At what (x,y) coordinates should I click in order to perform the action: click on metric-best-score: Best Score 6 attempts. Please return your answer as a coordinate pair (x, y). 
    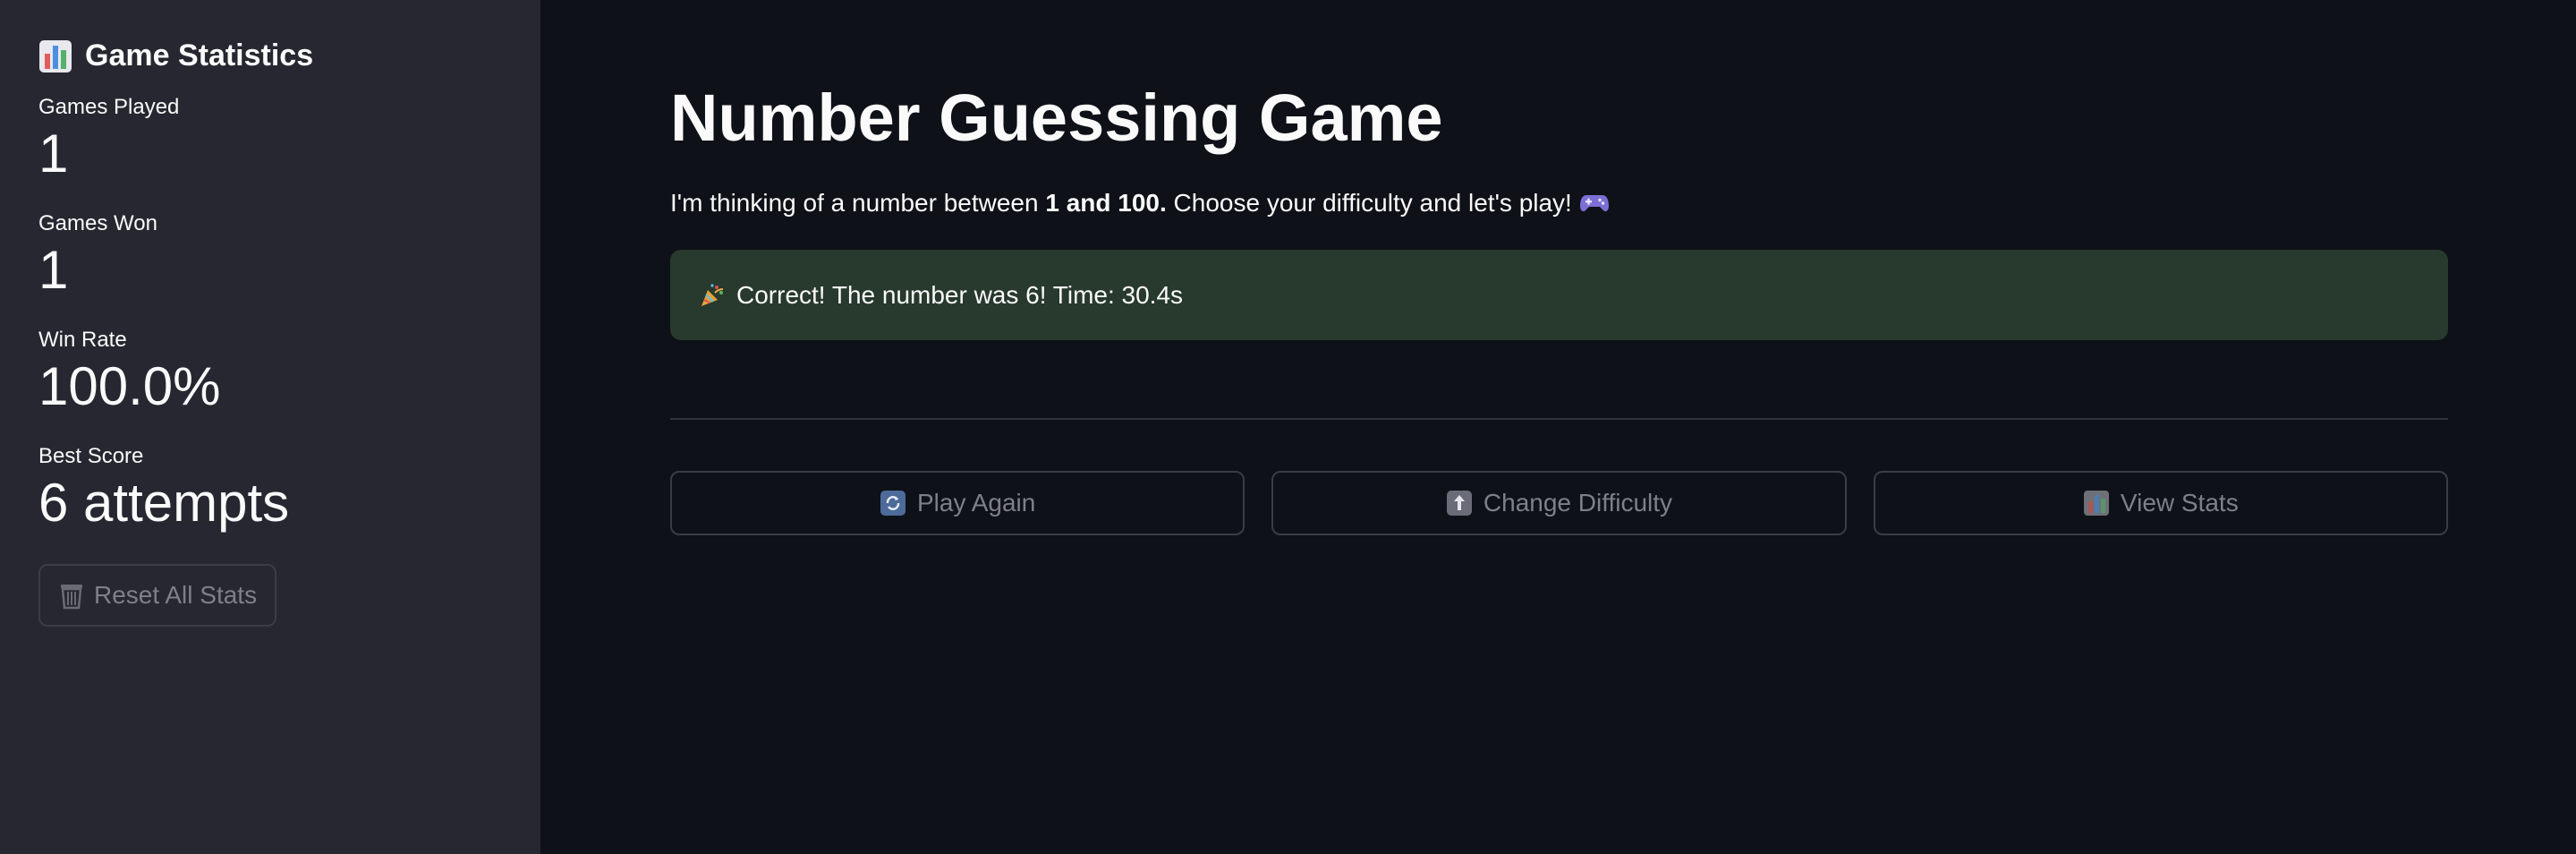
    Looking at the image, I should click on (270, 488).